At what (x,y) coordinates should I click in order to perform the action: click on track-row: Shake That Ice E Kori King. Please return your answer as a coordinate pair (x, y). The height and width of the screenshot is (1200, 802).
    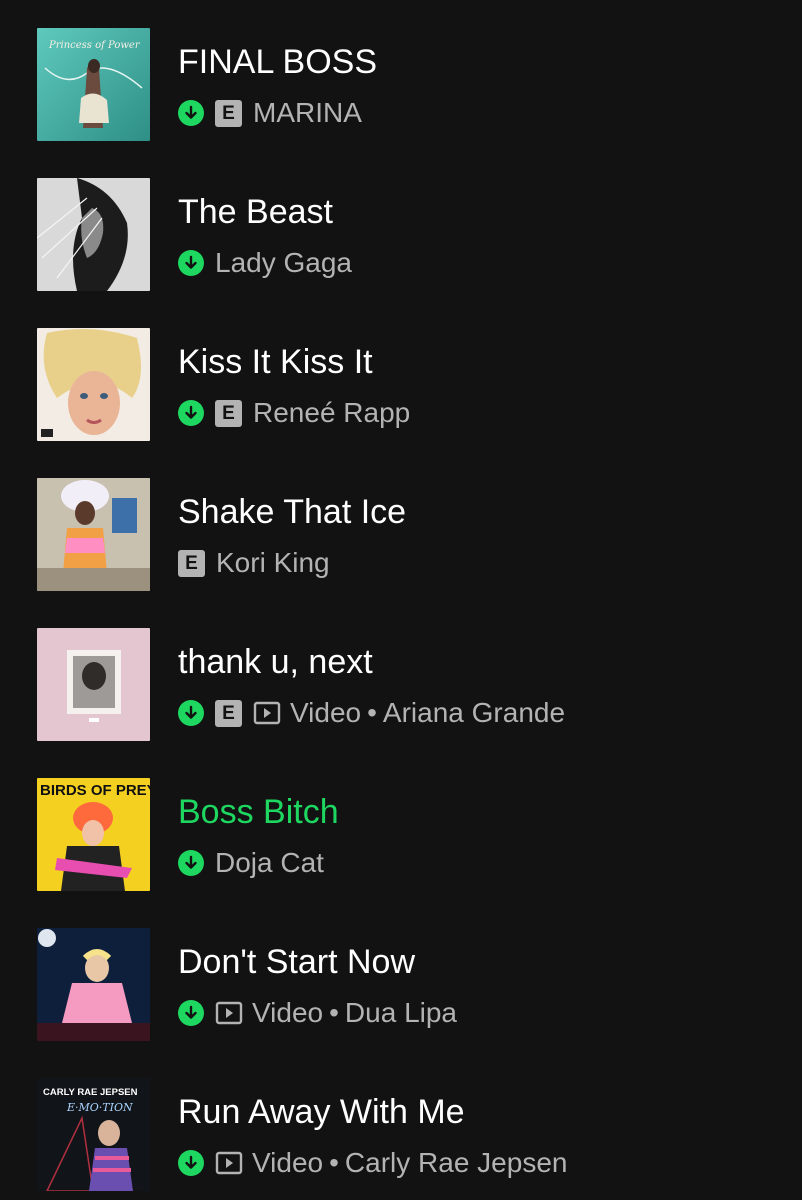
    Looking at the image, I should click on (401, 525).